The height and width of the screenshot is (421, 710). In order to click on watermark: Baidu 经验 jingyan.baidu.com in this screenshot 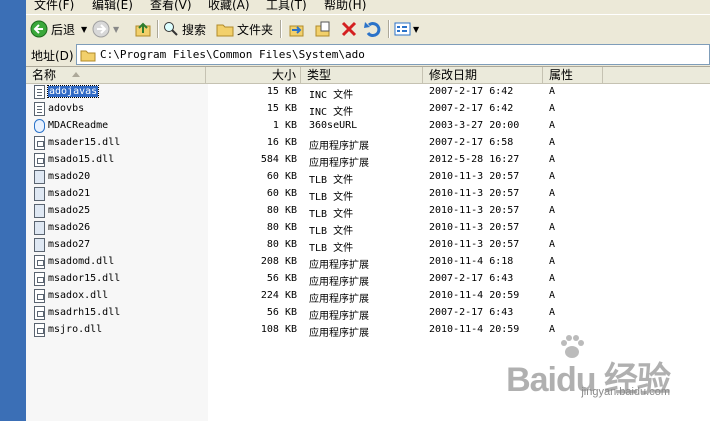, I will do `click(588, 368)`.